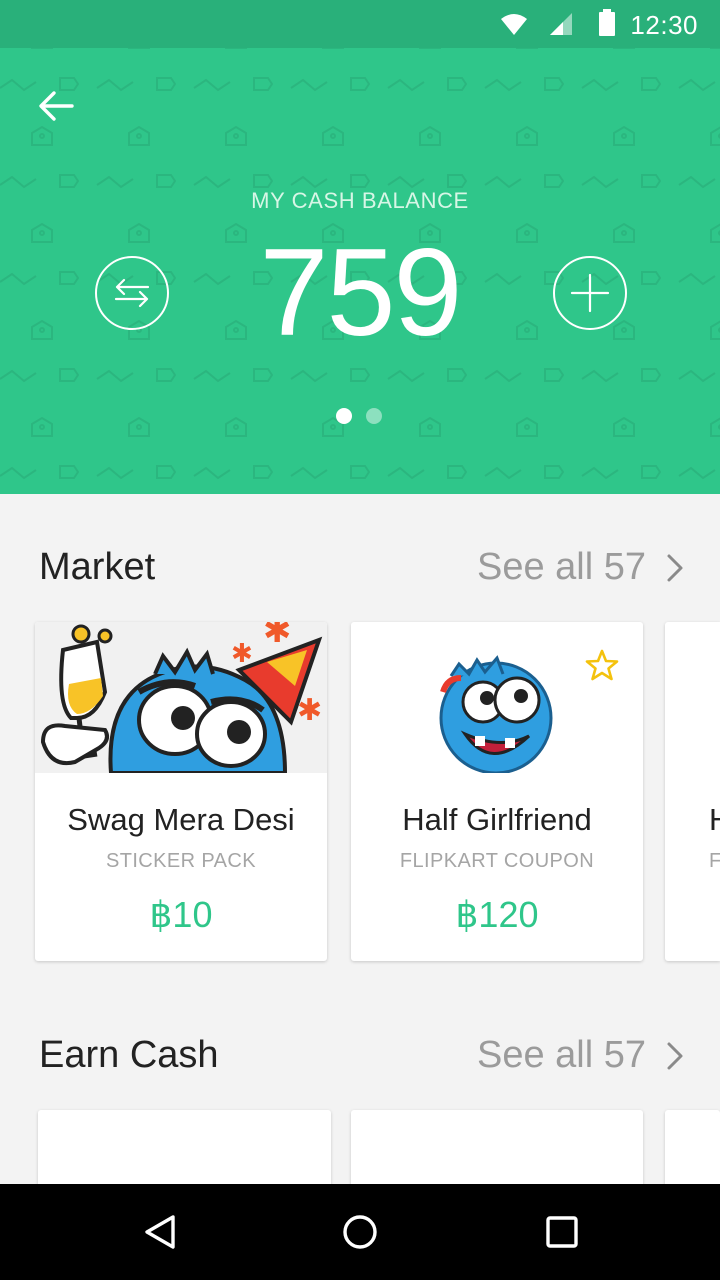  What do you see at coordinates (561, 24) in the screenshot?
I see `signal-icon` at bounding box center [561, 24].